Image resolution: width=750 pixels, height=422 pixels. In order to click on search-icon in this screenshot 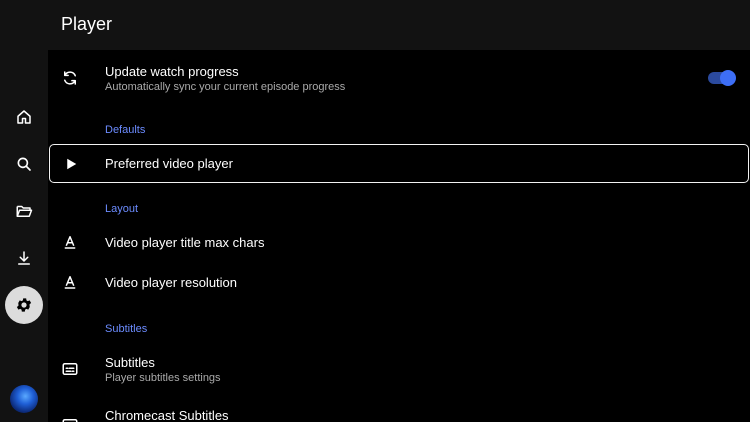, I will do `click(24, 164)`.